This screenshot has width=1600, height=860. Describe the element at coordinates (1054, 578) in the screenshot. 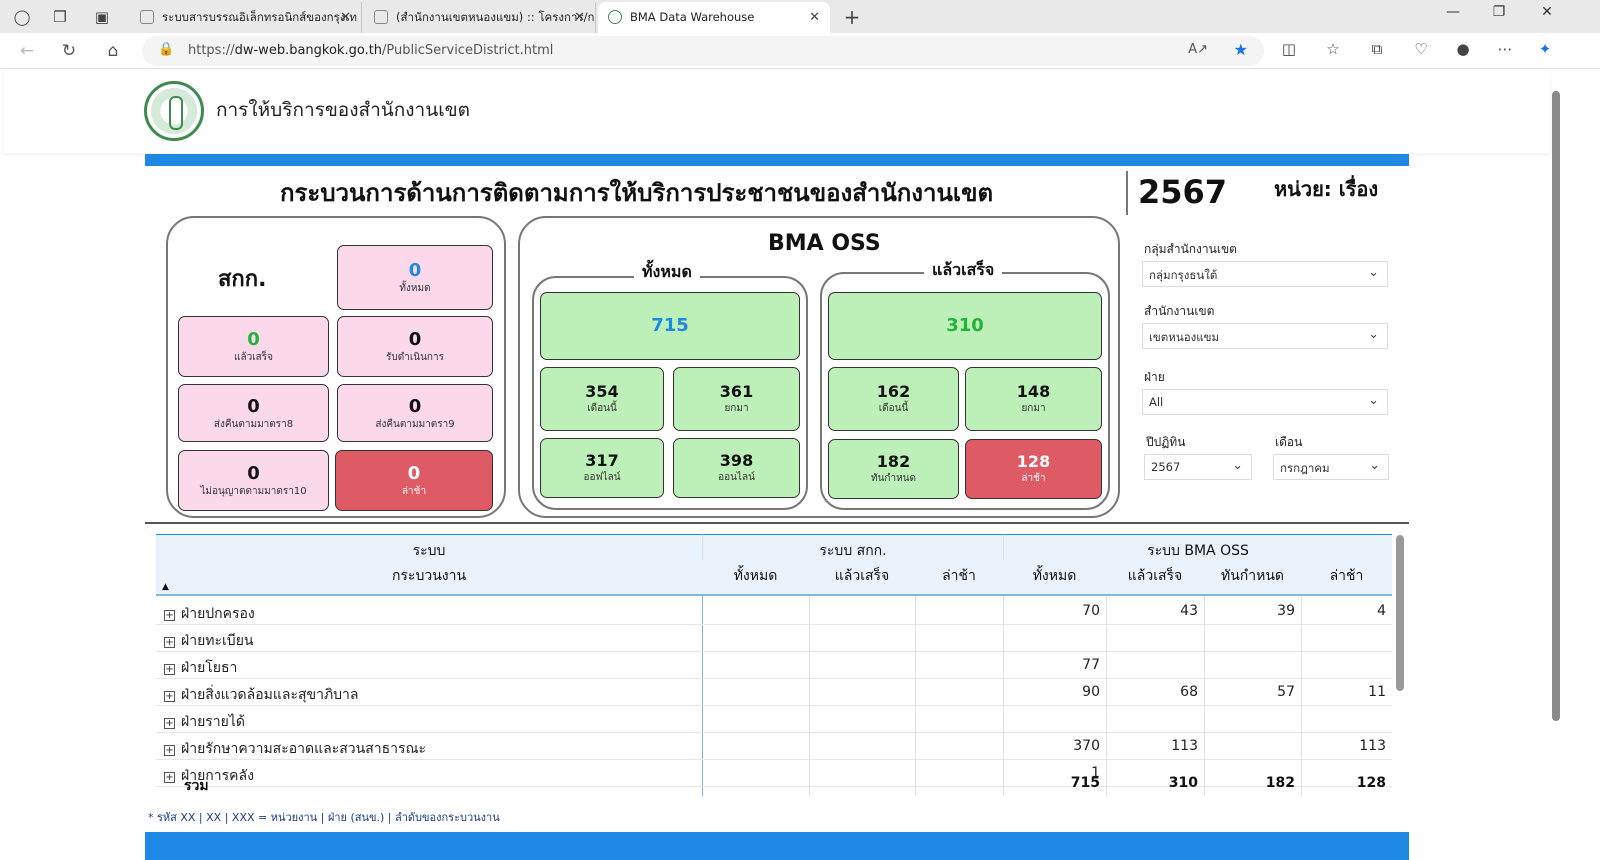

I see `header-oss-total: ทั้งหมด` at that location.